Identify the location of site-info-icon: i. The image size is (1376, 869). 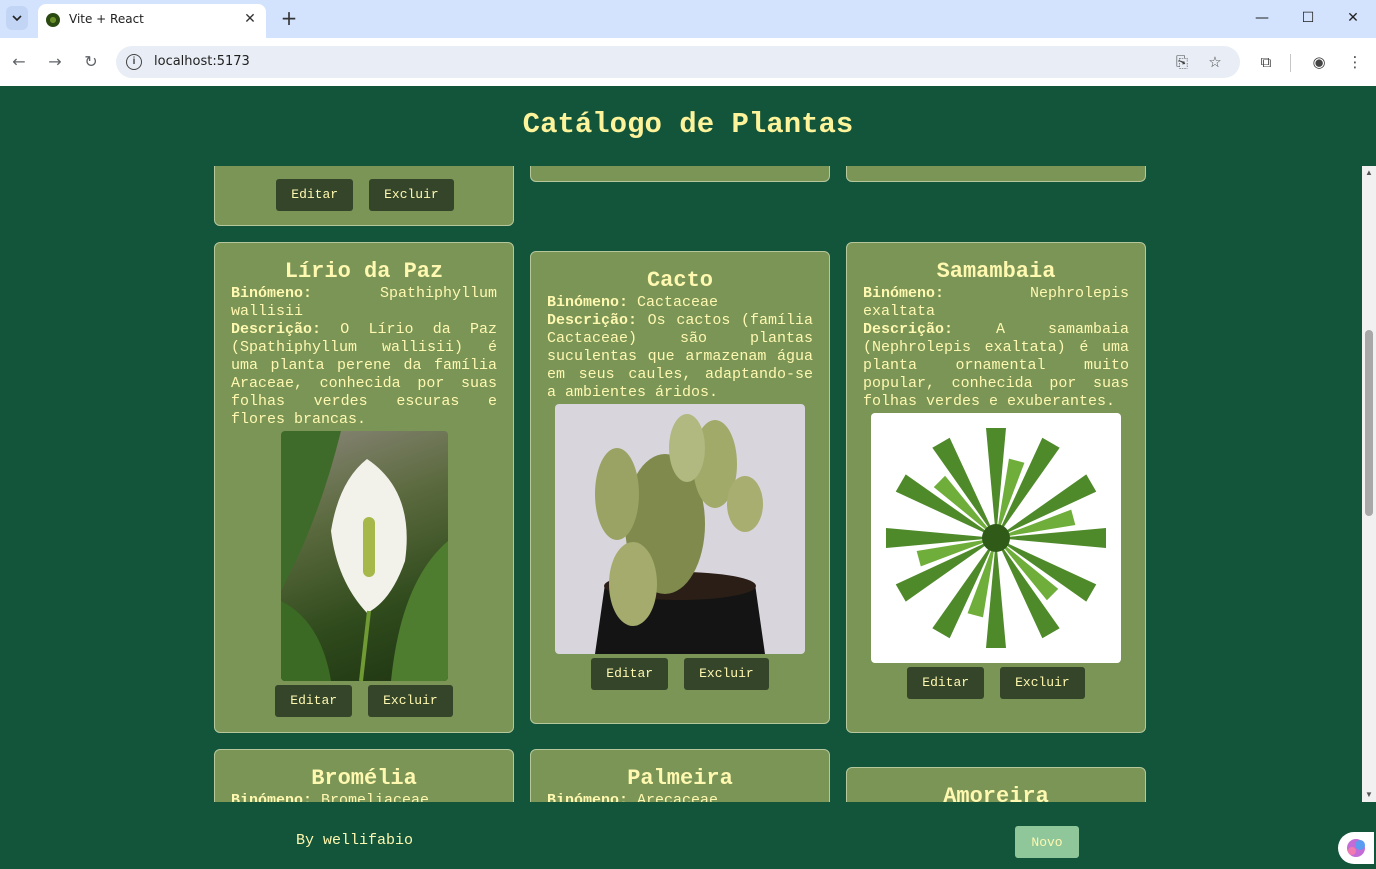
(134, 62).